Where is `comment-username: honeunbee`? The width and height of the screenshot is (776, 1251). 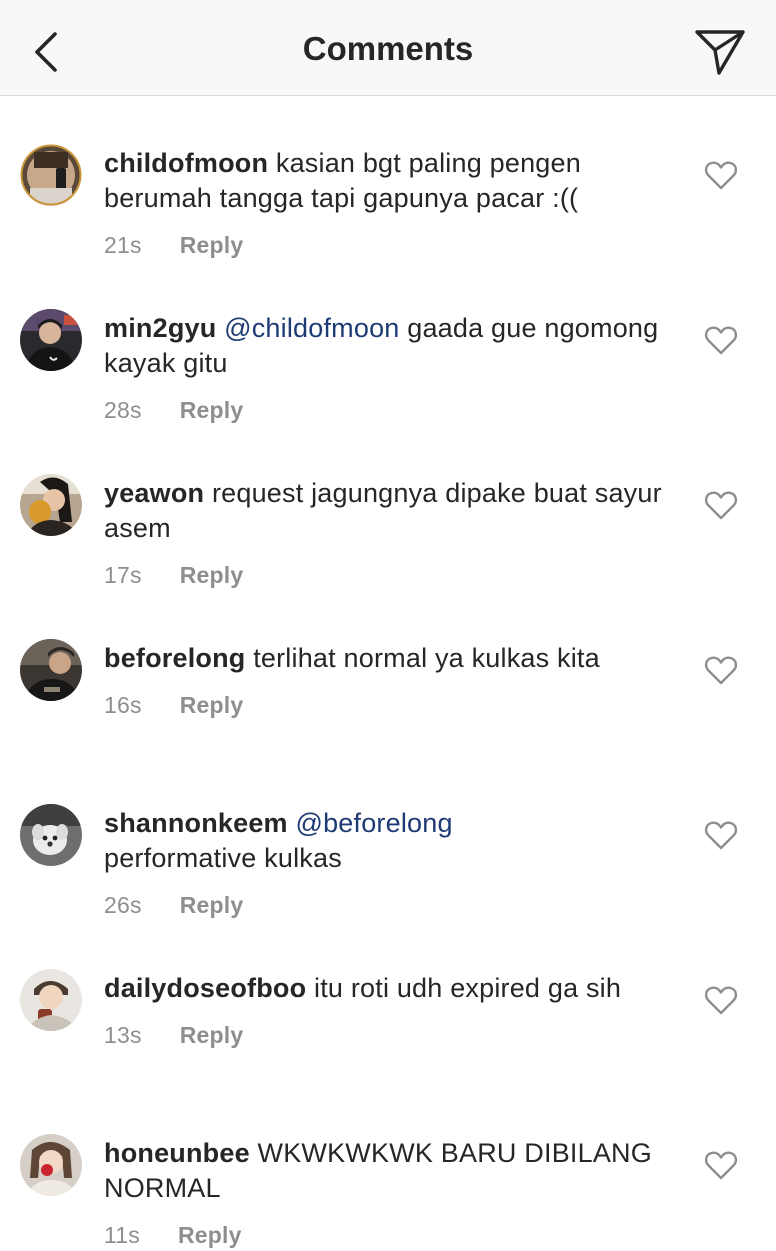 comment-username: honeunbee is located at coordinates (177, 1153).